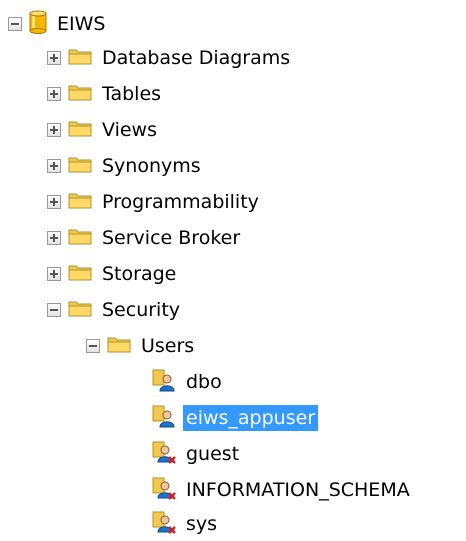  I want to click on tree-node-label: Database Diagrams, so click(196, 58).